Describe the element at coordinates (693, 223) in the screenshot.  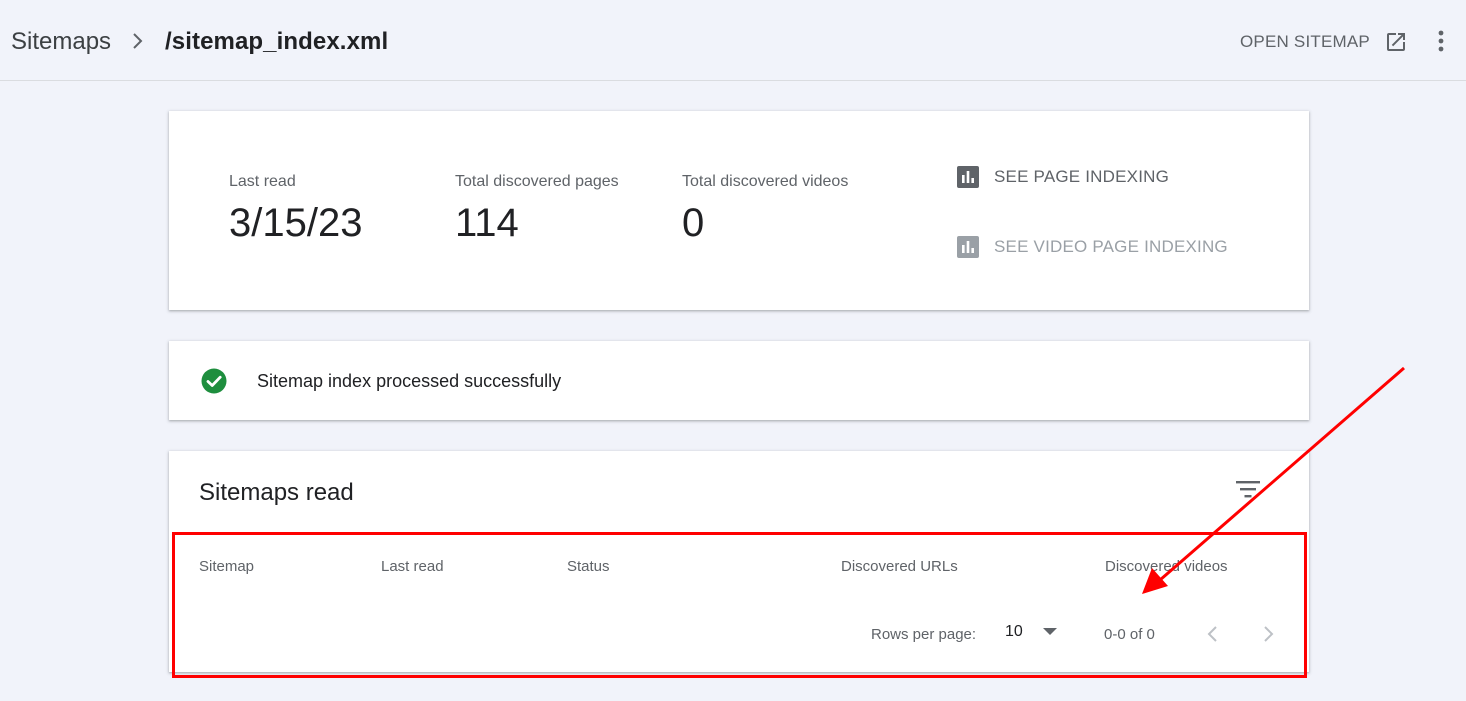
I see `discovered-videos-value: 0` at that location.